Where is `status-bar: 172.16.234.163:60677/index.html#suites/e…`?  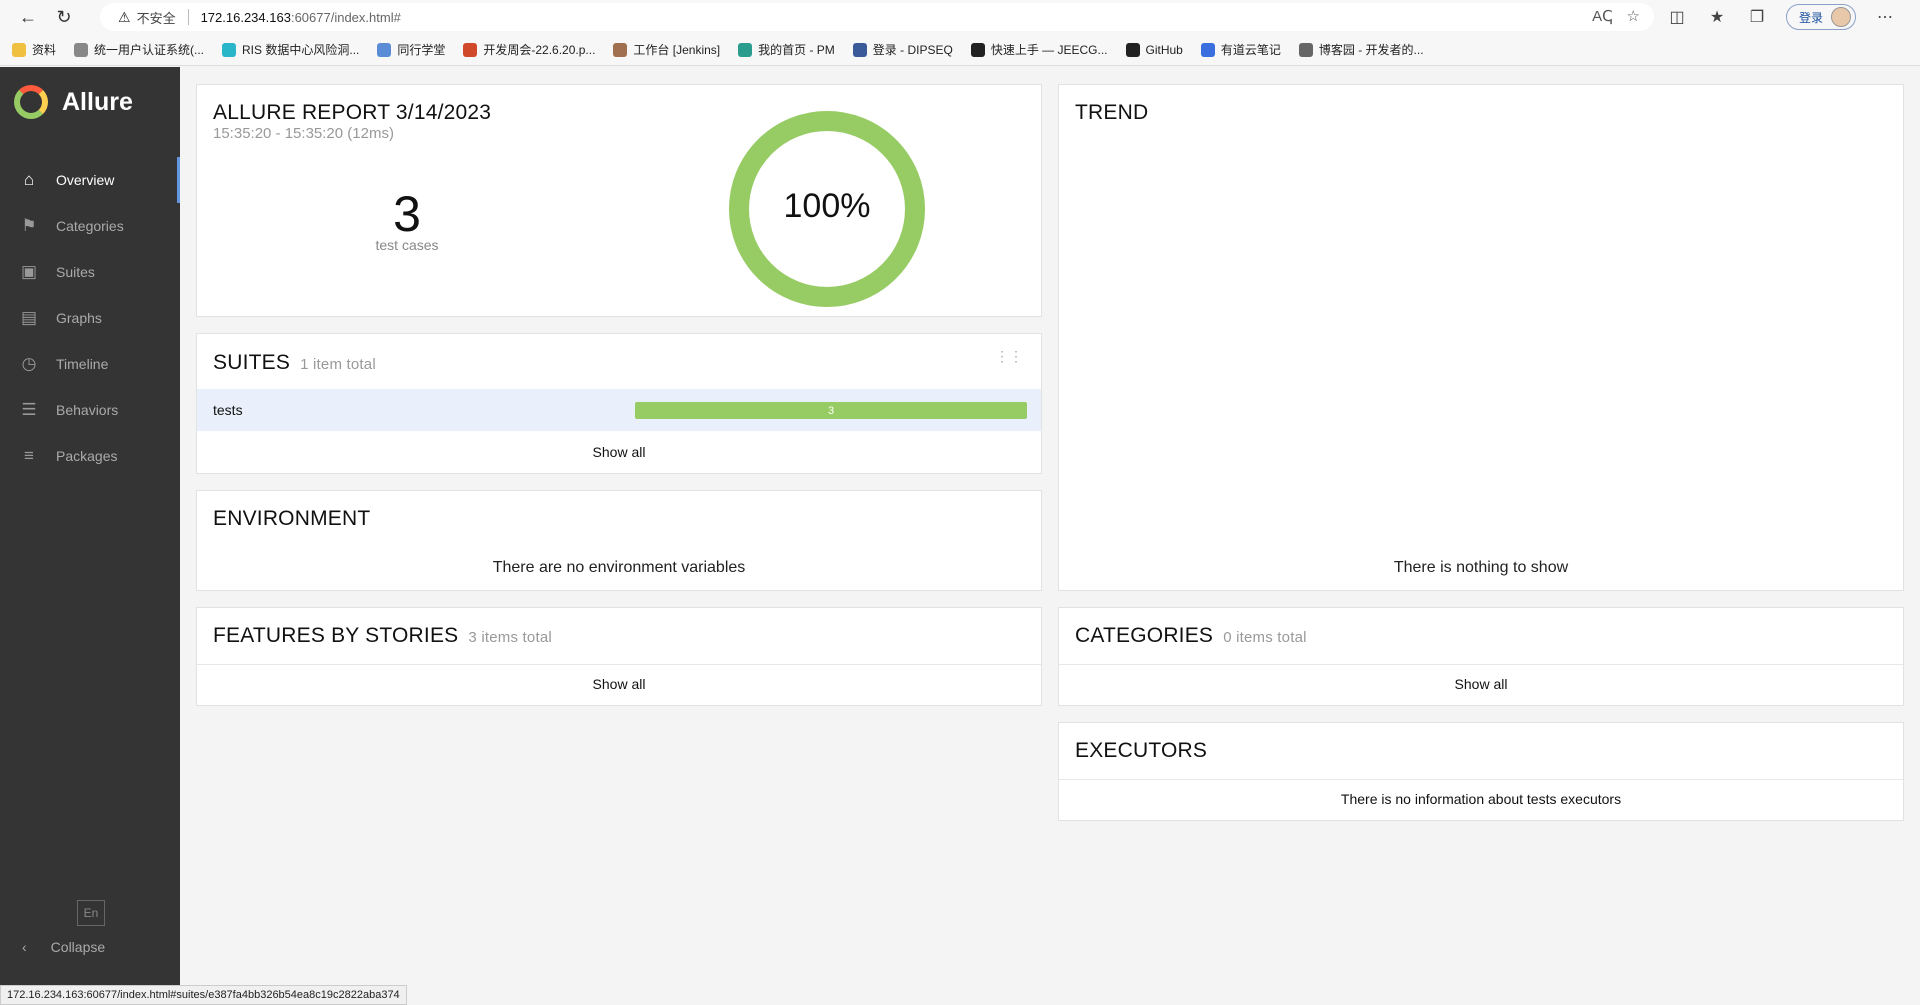
status-bar: 172.16.234.163:60677/index.html#suites/e… is located at coordinates (203, 995).